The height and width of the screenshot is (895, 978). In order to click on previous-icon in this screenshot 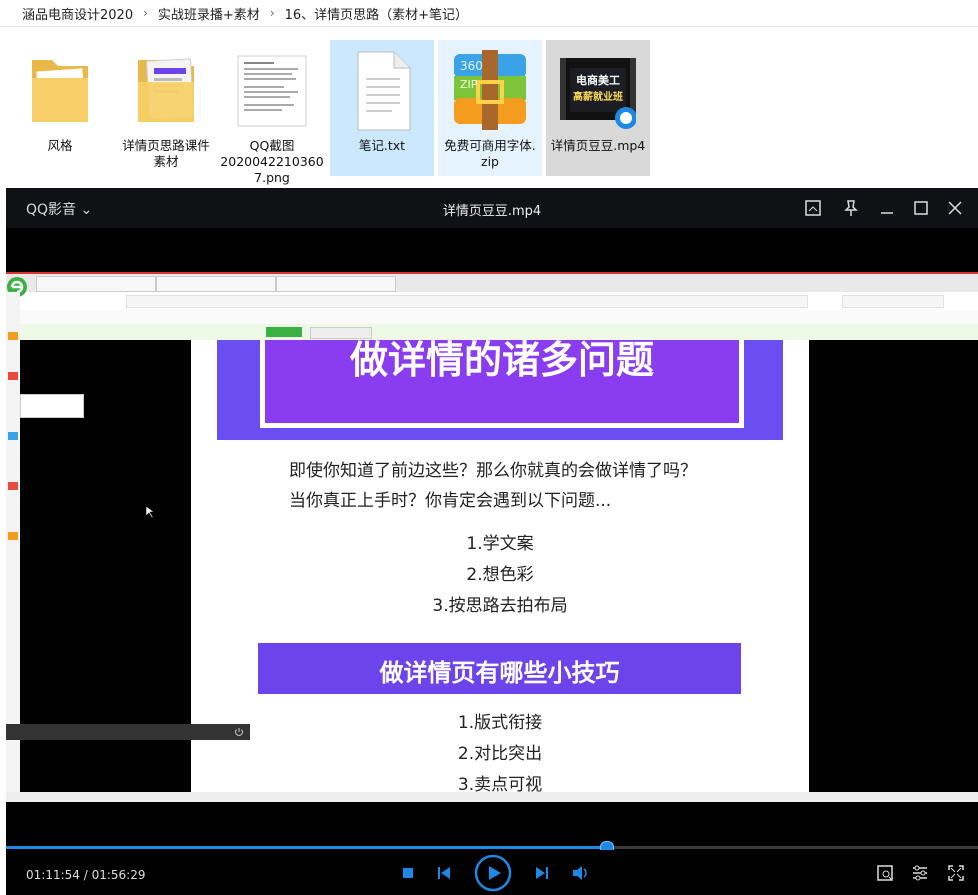, I will do `click(444, 873)`.